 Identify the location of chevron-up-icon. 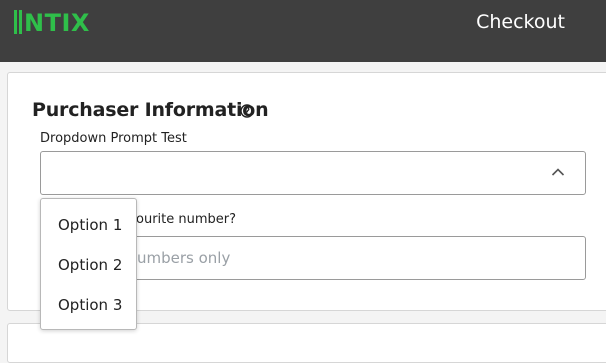
(558, 172).